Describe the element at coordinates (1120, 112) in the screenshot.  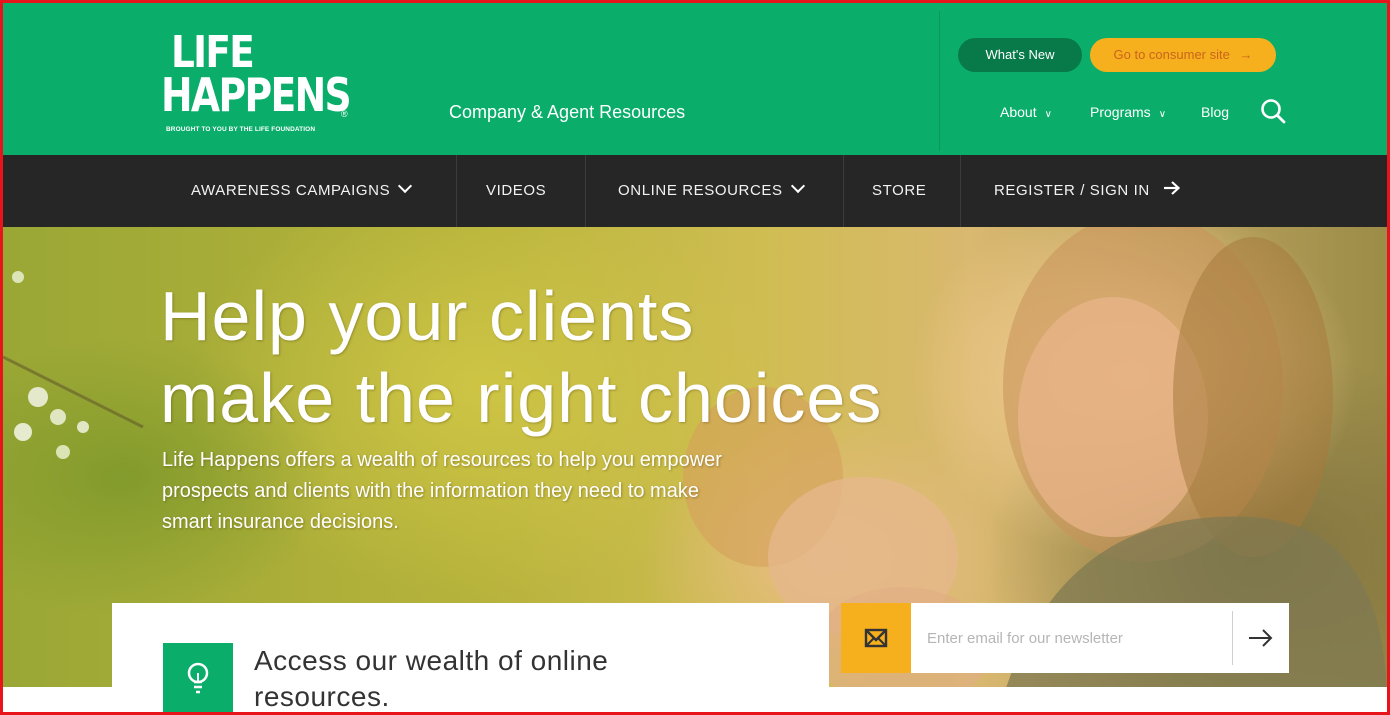
I see `util-nav-label: Programs` at that location.